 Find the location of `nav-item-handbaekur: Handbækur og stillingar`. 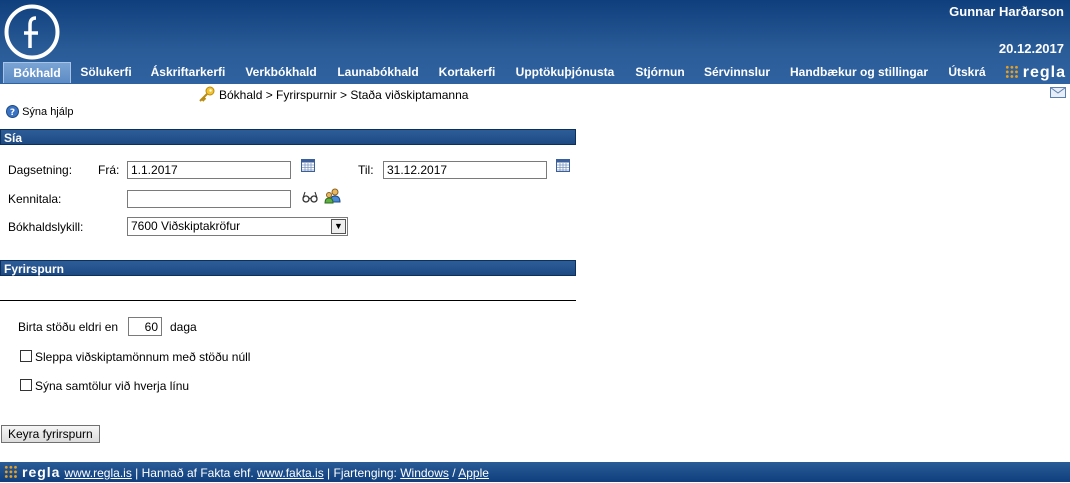

nav-item-handbaekur: Handbækur og stillingar is located at coordinates (859, 72).